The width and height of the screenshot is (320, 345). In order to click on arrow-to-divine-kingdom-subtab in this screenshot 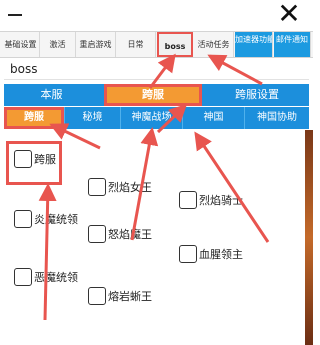, I will do `click(232, 187)`.